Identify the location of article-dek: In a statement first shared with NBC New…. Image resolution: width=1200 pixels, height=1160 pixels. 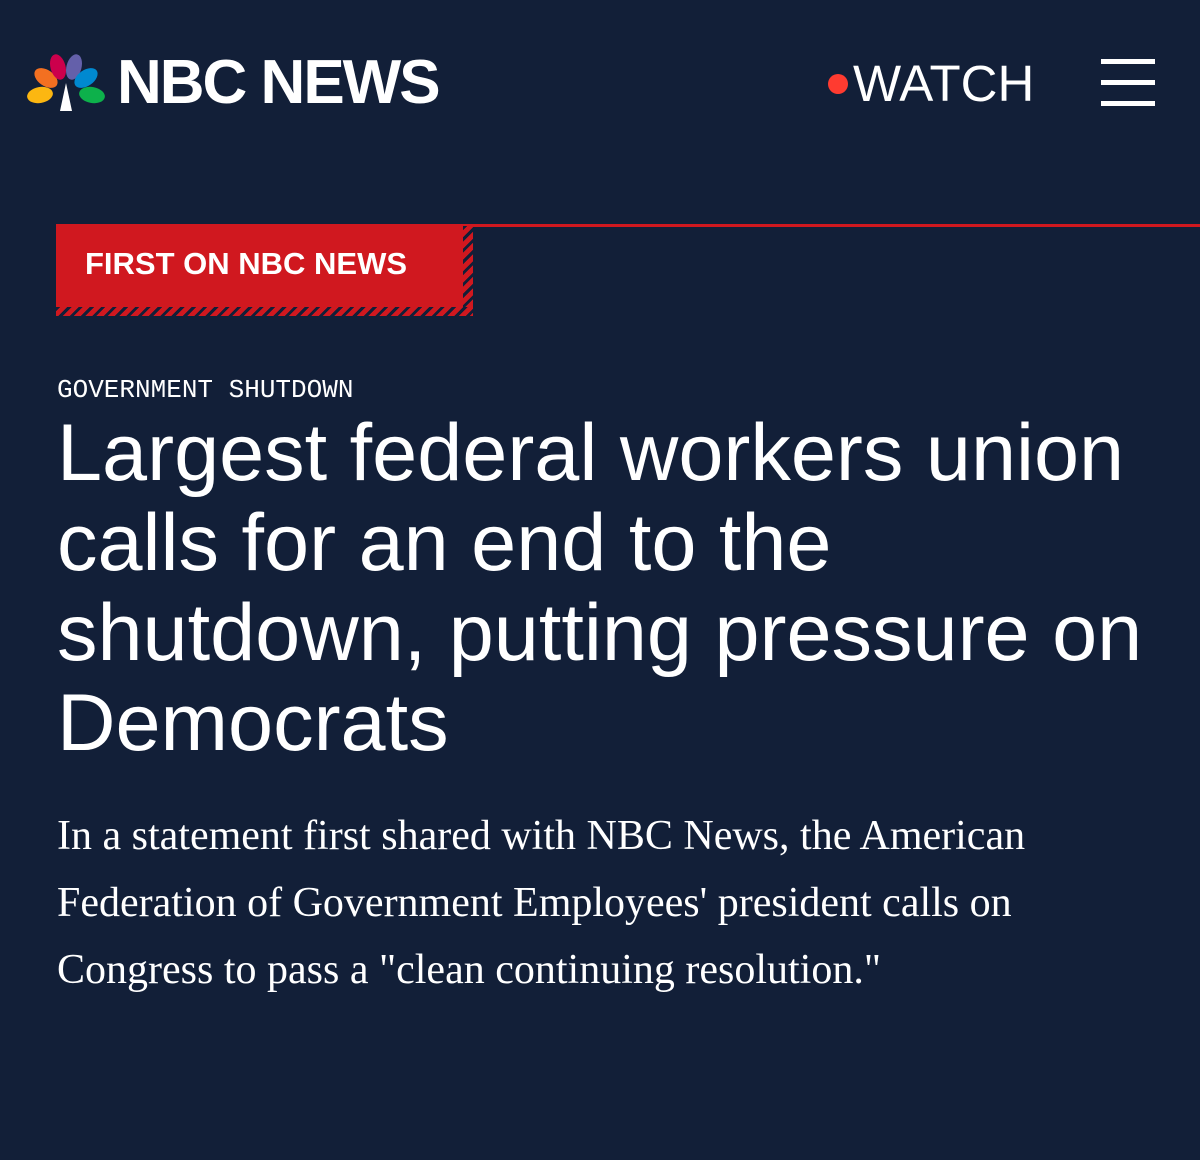
(541, 903).